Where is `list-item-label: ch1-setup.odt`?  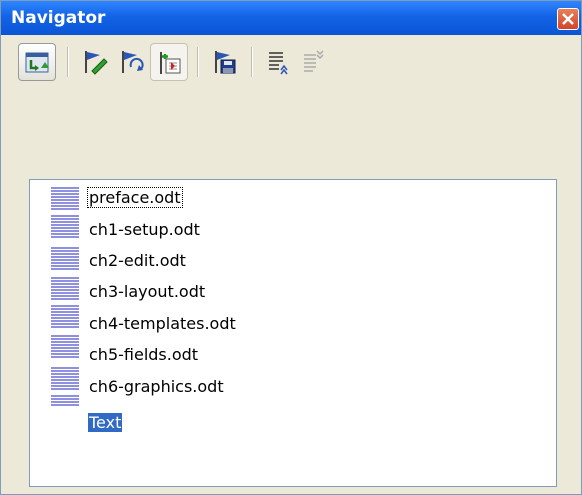
list-item-label: ch1-setup.odt is located at coordinates (144, 229).